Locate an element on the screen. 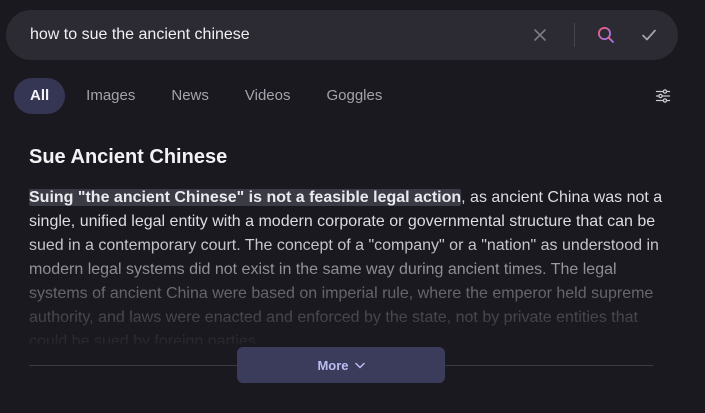  tab-goggles: Goggles is located at coordinates (354, 96).